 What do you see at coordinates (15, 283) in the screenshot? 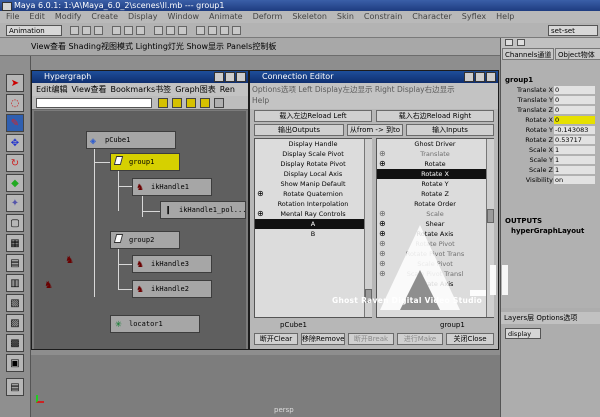
I see `persp-graph-icon: ▥` at bounding box center [15, 283].